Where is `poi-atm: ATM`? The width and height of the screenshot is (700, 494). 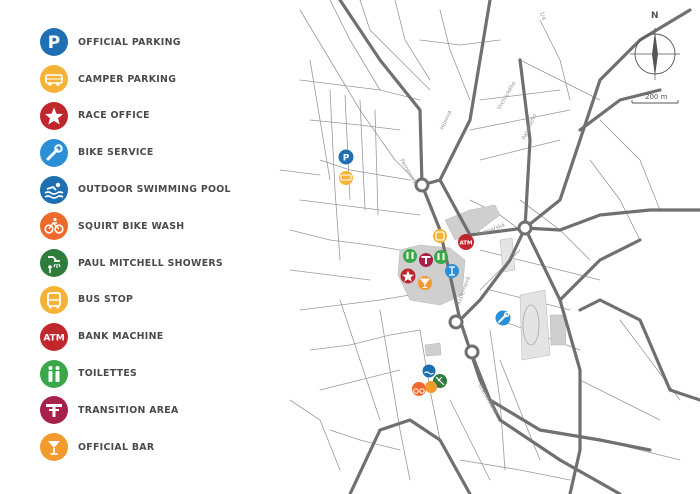 poi-atm: ATM is located at coordinates (466, 242).